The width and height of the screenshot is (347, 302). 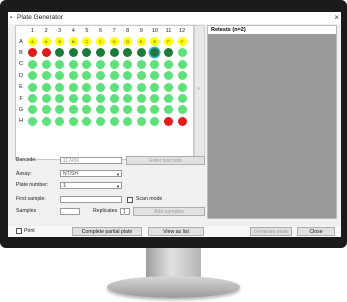 What do you see at coordinates (199, 92) in the screenshot?
I see `collapse-sidebar: »` at bounding box center [199, 92].